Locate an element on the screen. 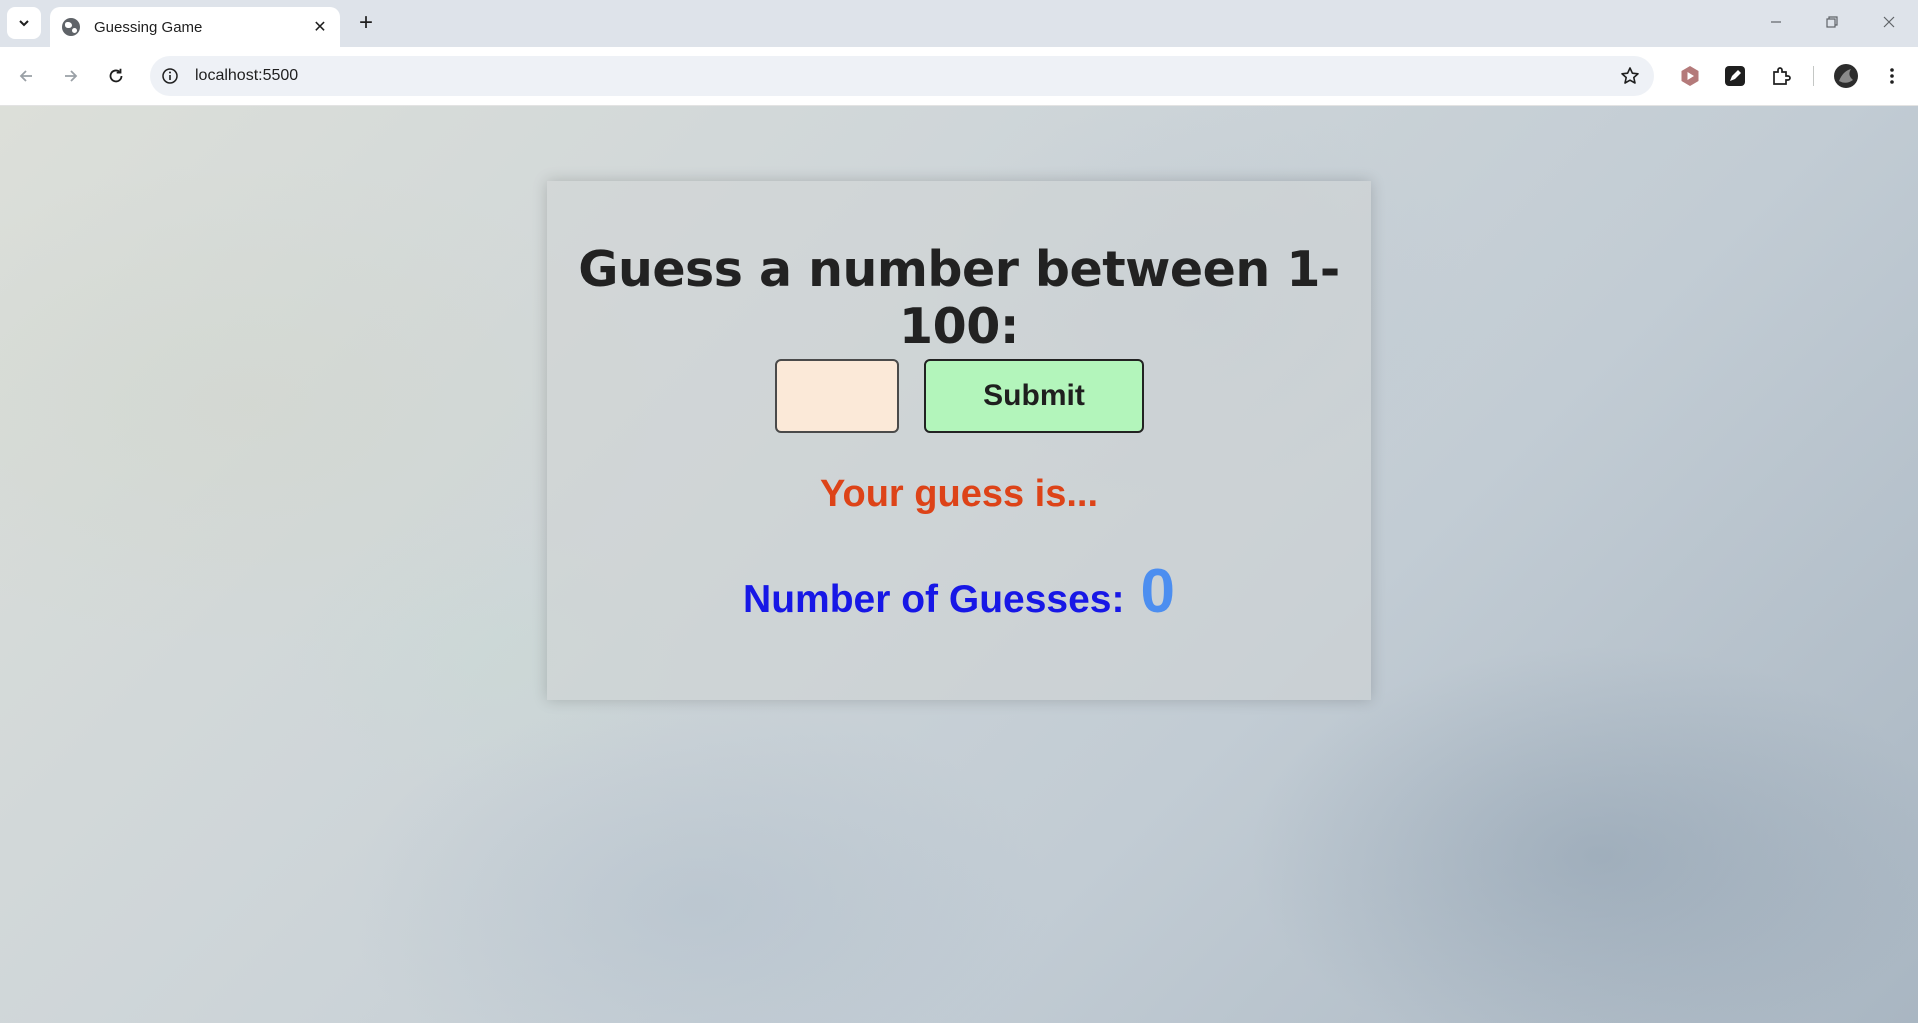  profile-avatar is located at coordinates (1846, 76).